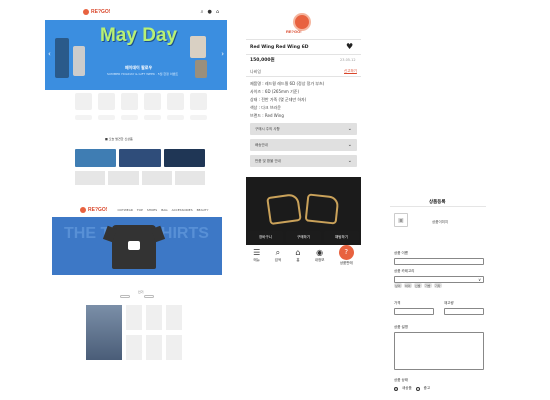  What do you see at coordinates (137, 296) in the screenshot?
I see `section-tabs` at bounding box center [137, 296].